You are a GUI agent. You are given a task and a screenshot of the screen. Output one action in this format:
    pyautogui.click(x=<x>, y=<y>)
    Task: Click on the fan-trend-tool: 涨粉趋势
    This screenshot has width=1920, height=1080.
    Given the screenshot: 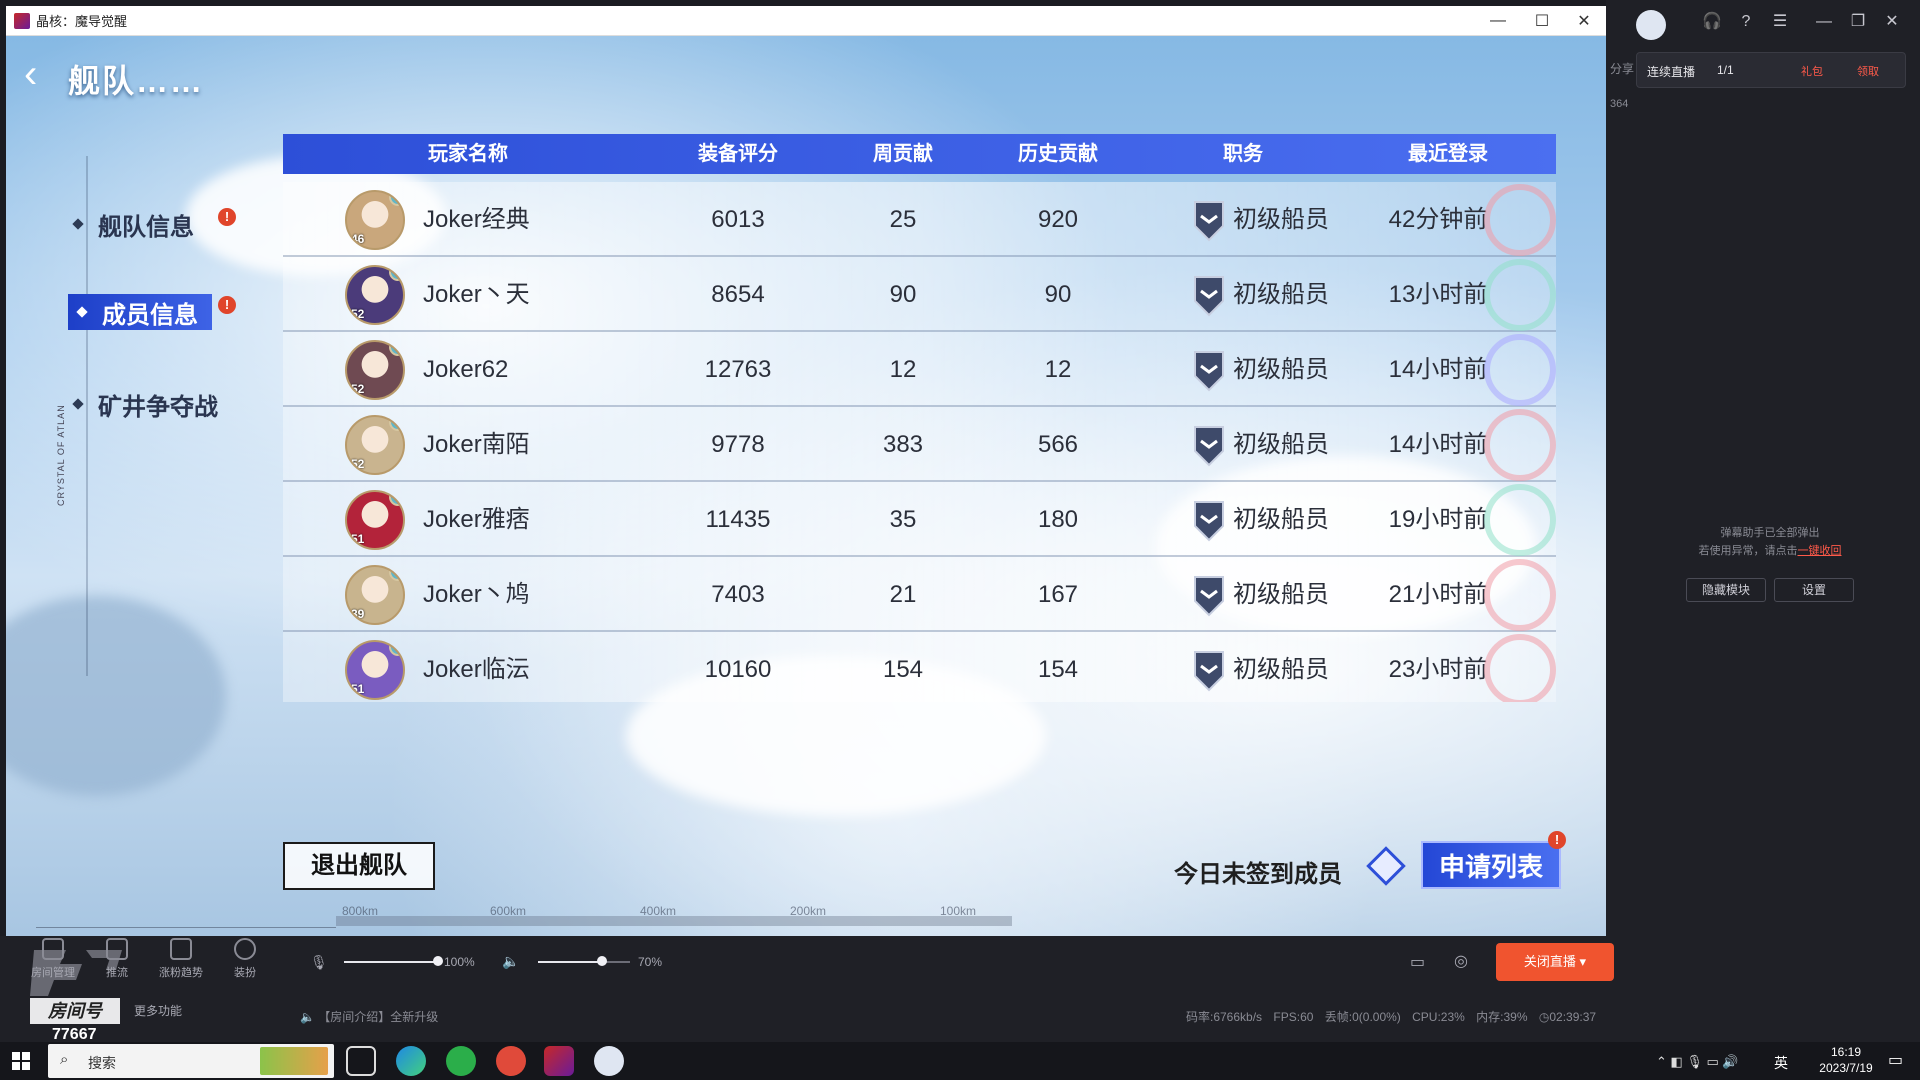 What is the action you would take?
    pyautogui.click(x=181, y=959)
    